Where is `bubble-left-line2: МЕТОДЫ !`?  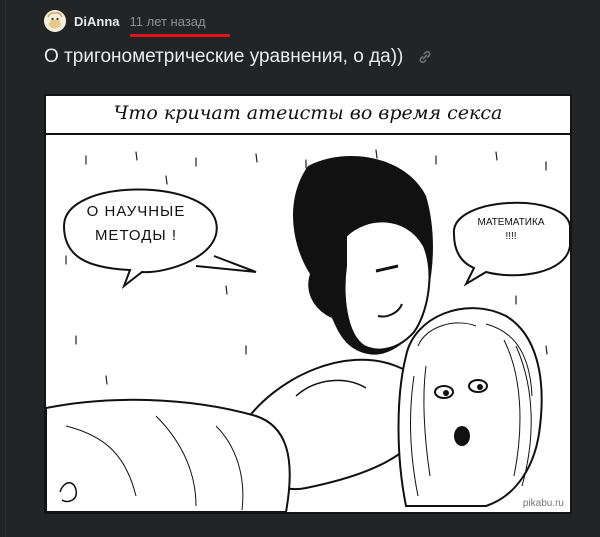 bubble-left-line2: МЕТОДЫ ! is located at coordinates (136, 235).